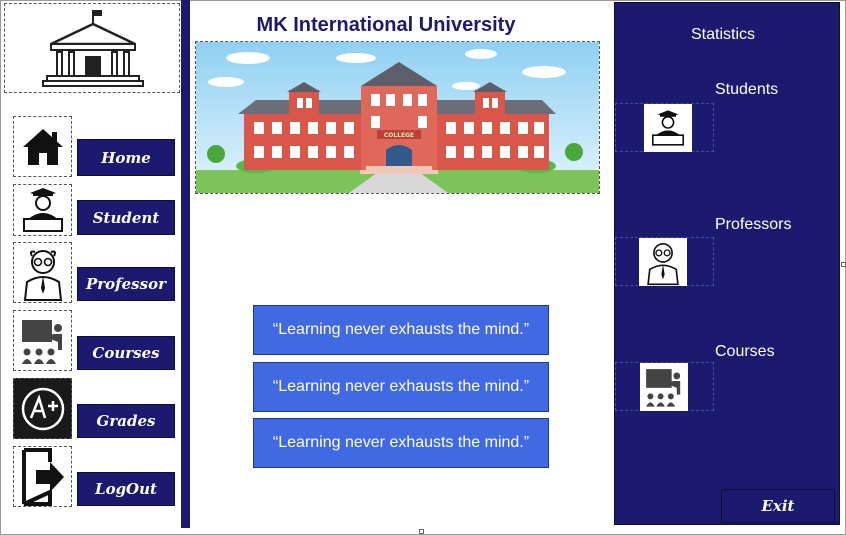  Describe the element at coordinates (723, 34) in the screenshot. I see `statistics-title: Statistics` at that location.